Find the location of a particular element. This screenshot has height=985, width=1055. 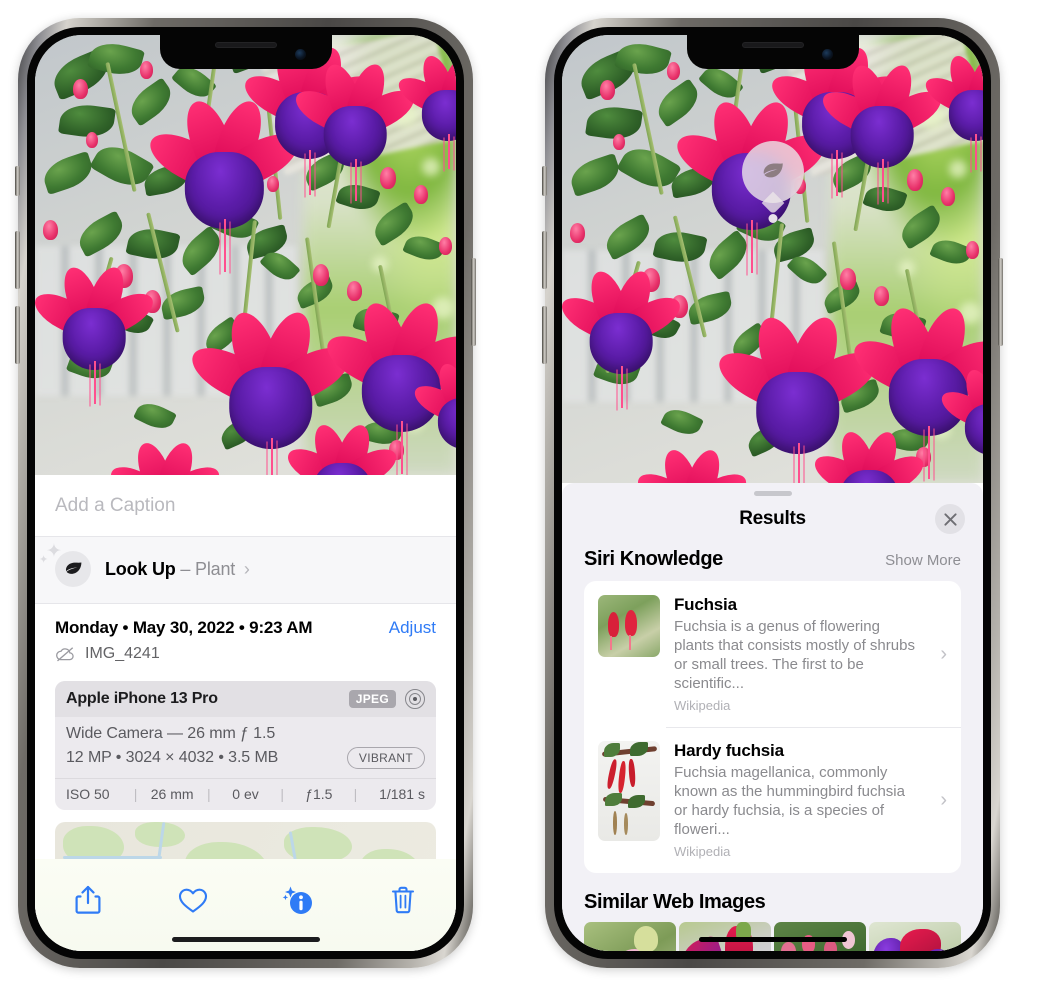

page-title: Results is located at coordinates (772, 518).